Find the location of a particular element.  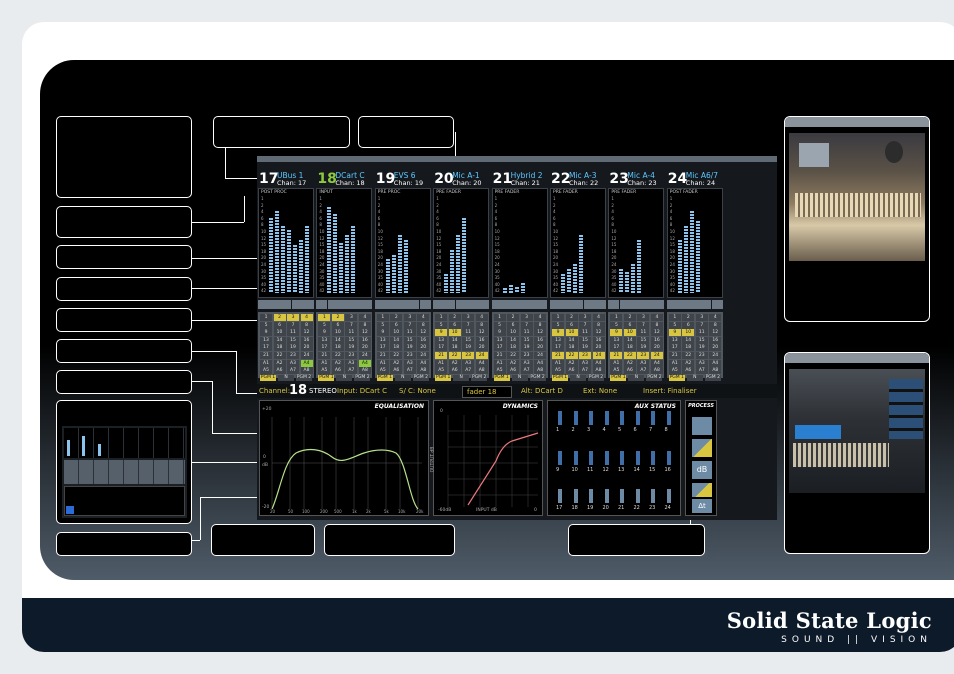

routing-cell: 16 is located at coordinates (715, 340).